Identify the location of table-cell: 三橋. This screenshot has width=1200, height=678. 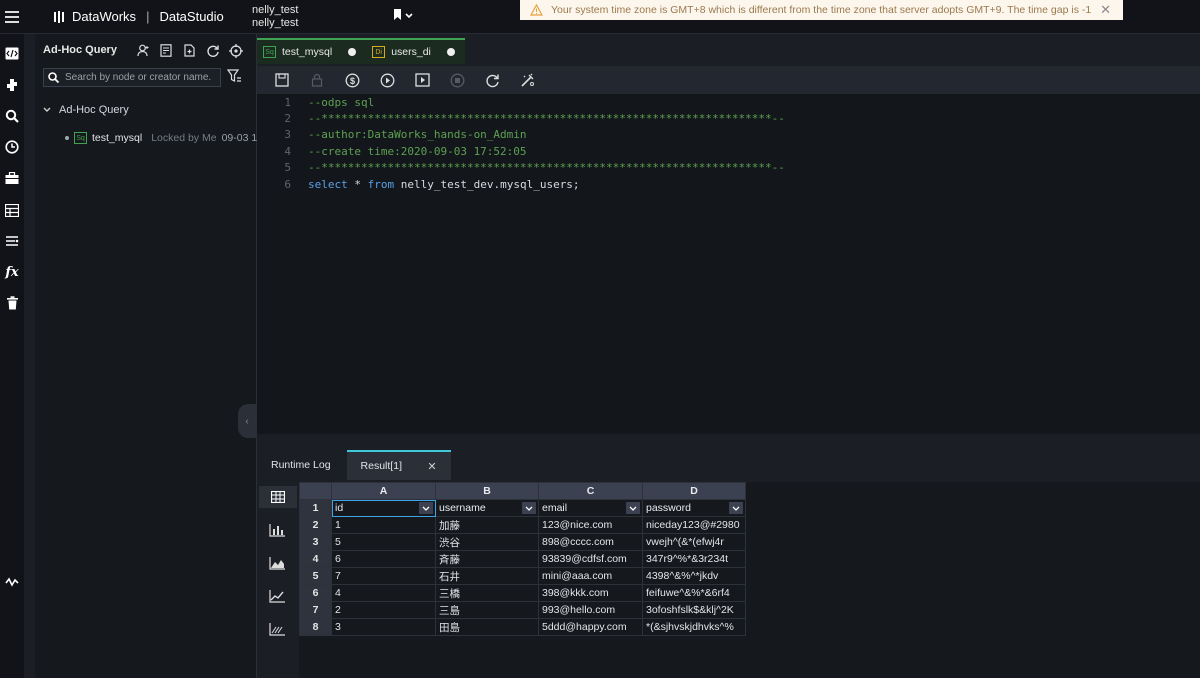
(487, 593).